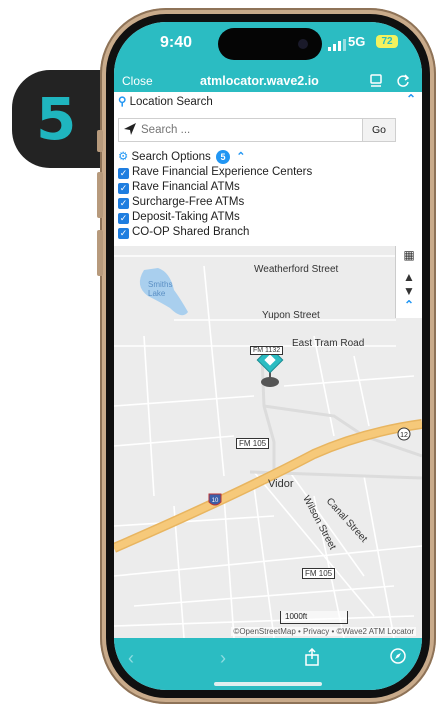  Describe the element at coordinates (268, 46) in the screenshot. I see `status-bar: 9:40 5G 72` at that location.